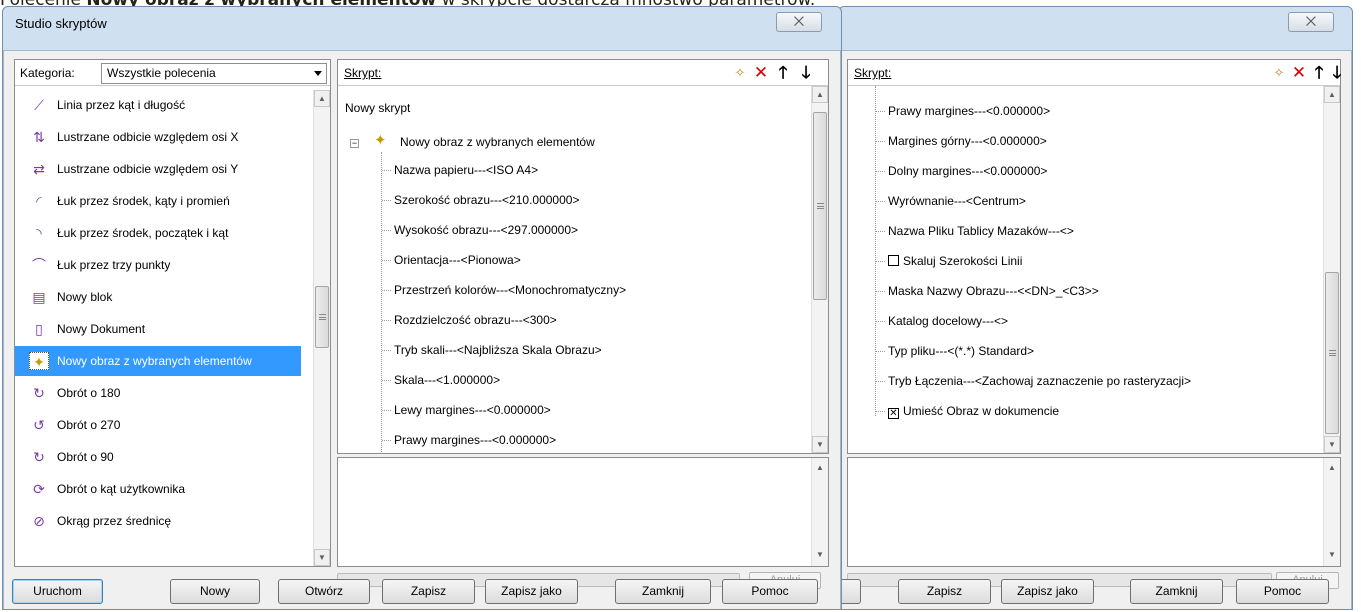 Image resolution: width=1361 pixels, height=612 pixels. I want to click on command-item: ▯ Nowy Dokument, so click(158, 329).